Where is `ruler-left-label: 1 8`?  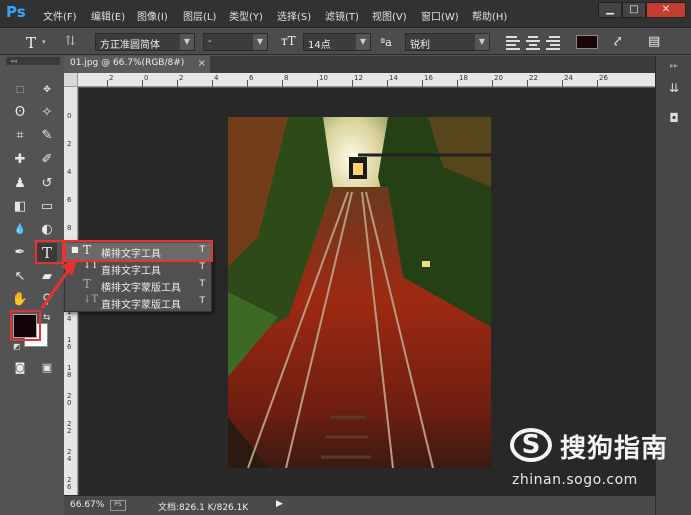
ruler-left-label: 1 8 is located at coordinates (69, 371).